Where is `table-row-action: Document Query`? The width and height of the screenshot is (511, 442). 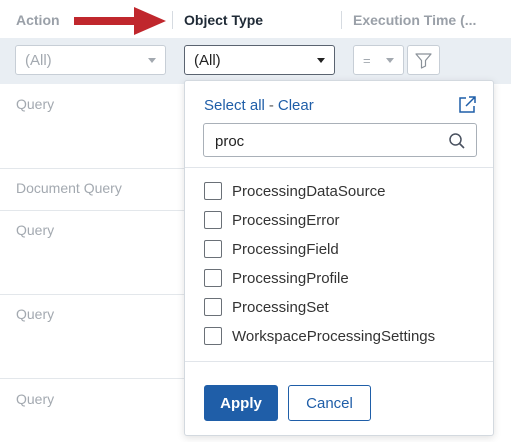
table-row-action: Document Query is located at coordinates (69, 188).